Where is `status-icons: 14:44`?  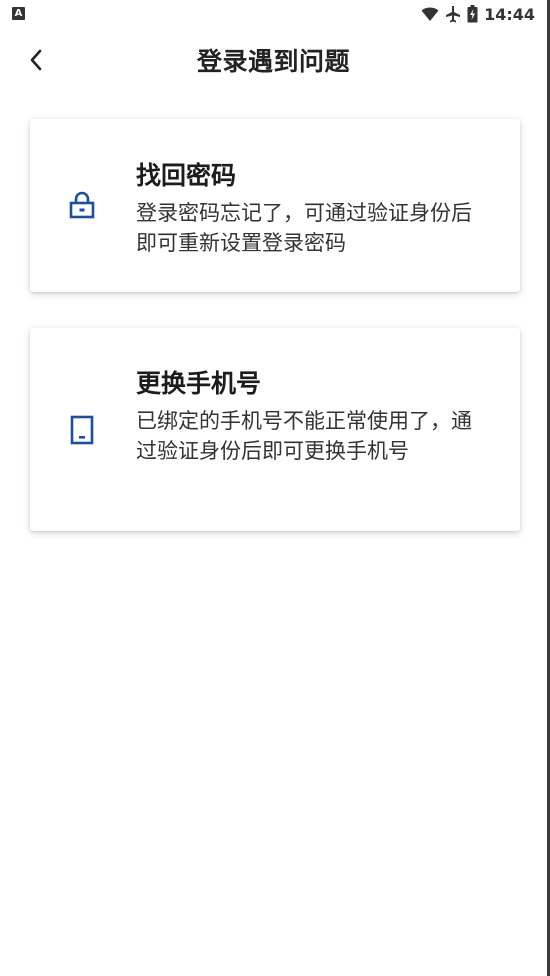 status-icons: 14:44 is located at coordinates (478, 14).